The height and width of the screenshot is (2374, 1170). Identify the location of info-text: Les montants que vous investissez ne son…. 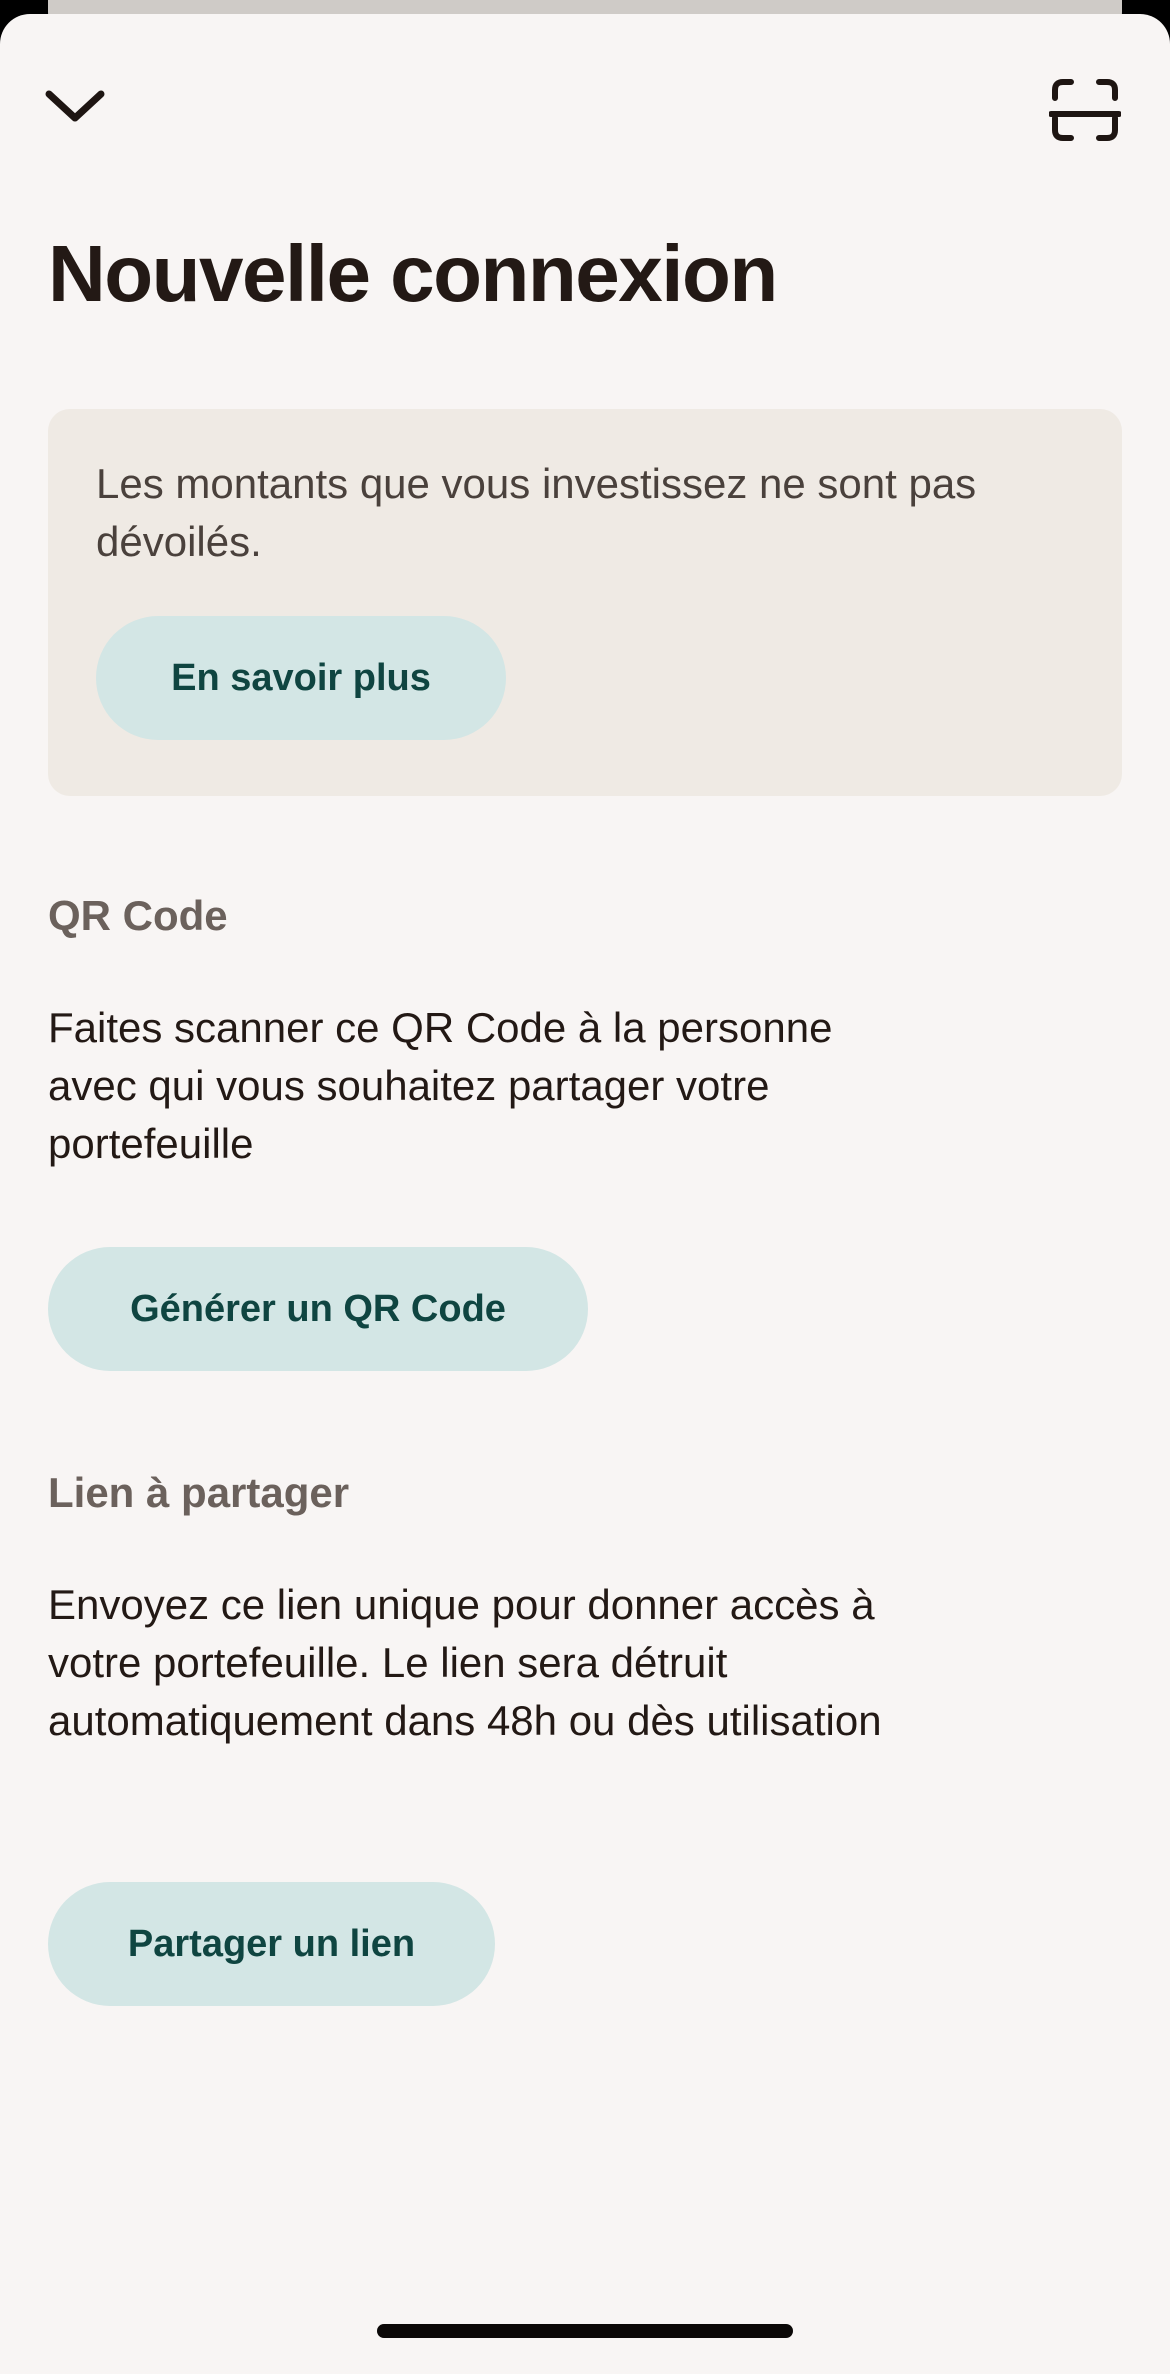
(536, 512).